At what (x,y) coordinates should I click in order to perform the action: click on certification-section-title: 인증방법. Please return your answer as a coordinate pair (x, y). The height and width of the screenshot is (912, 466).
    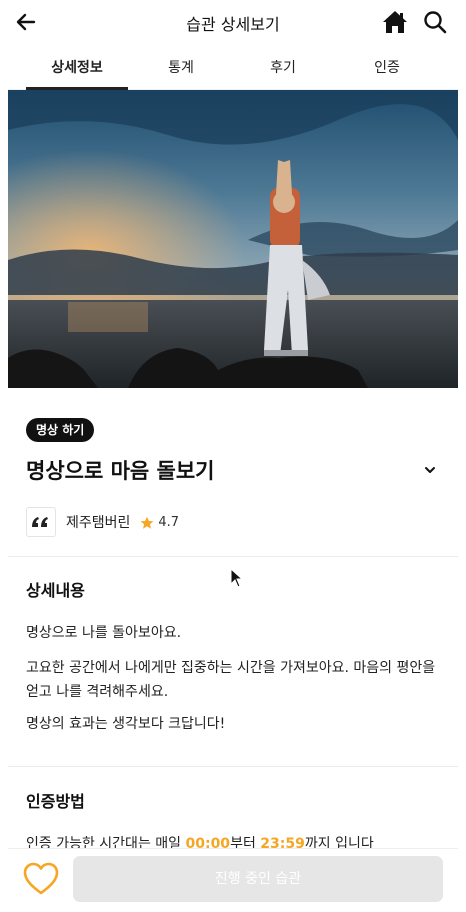
    Looking at the image, I should click on (55, 801).